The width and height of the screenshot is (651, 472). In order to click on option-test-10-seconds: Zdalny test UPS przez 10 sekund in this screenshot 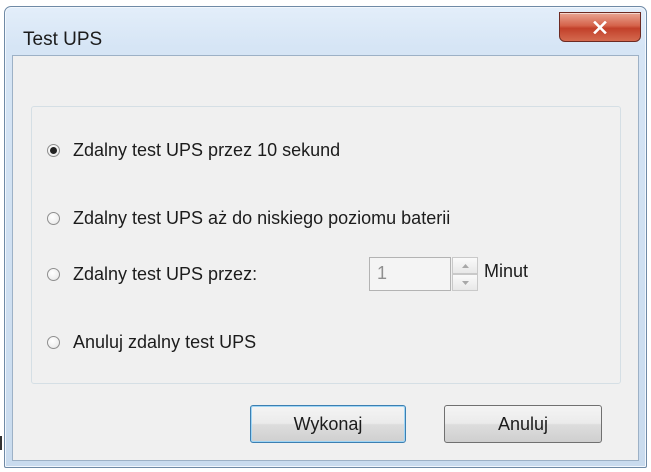, I will do `click(193, 150)`.